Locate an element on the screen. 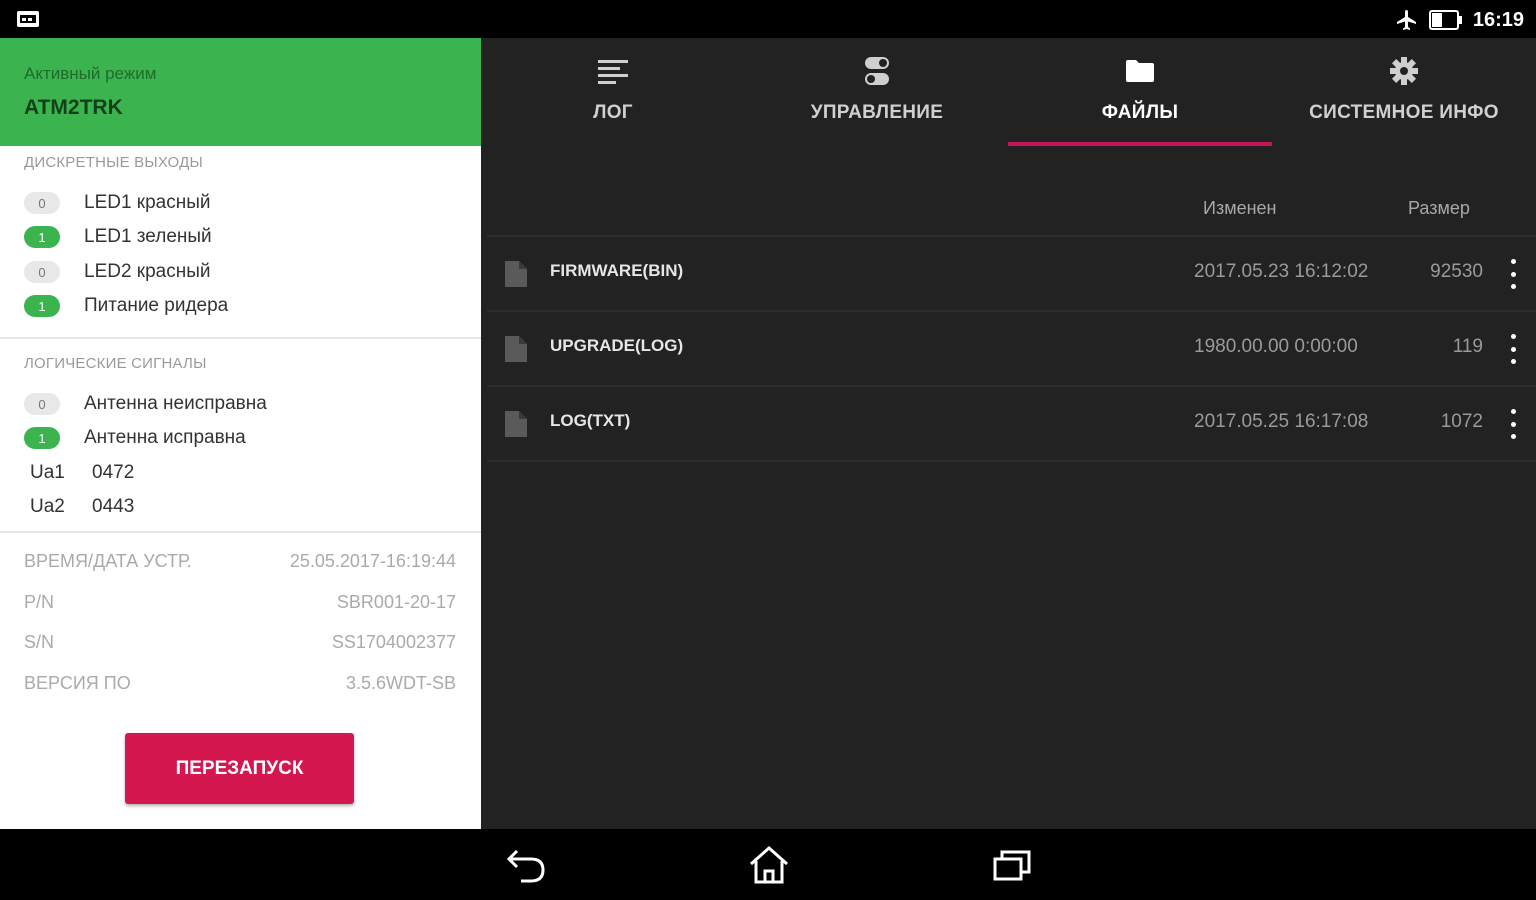 The image size is (1536, 900). column-header-modified: Изменен is located at coordinates (1239, 208).